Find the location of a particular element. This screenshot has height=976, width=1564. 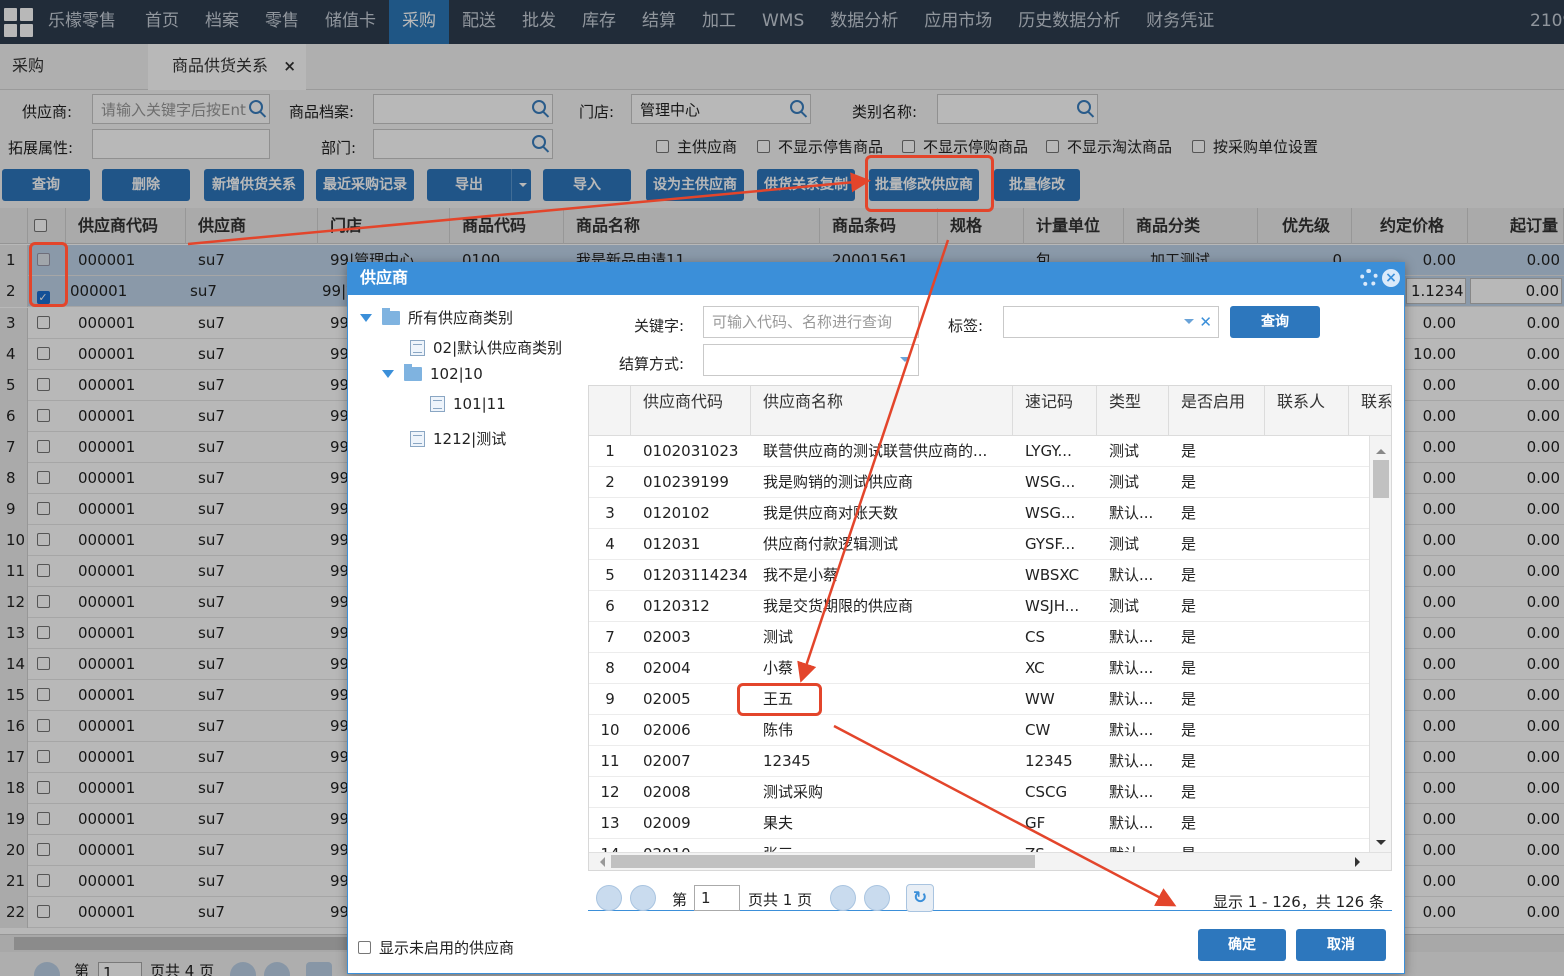

page-input: 1 is located at coordinates (717, 898).